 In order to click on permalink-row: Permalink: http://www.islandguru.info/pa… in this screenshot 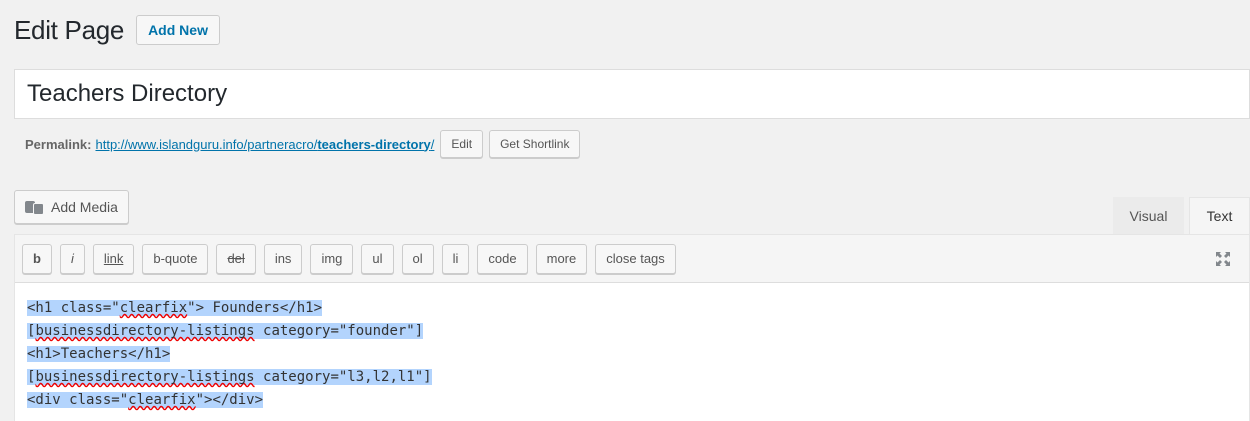, I will do `click(303, 144)`.